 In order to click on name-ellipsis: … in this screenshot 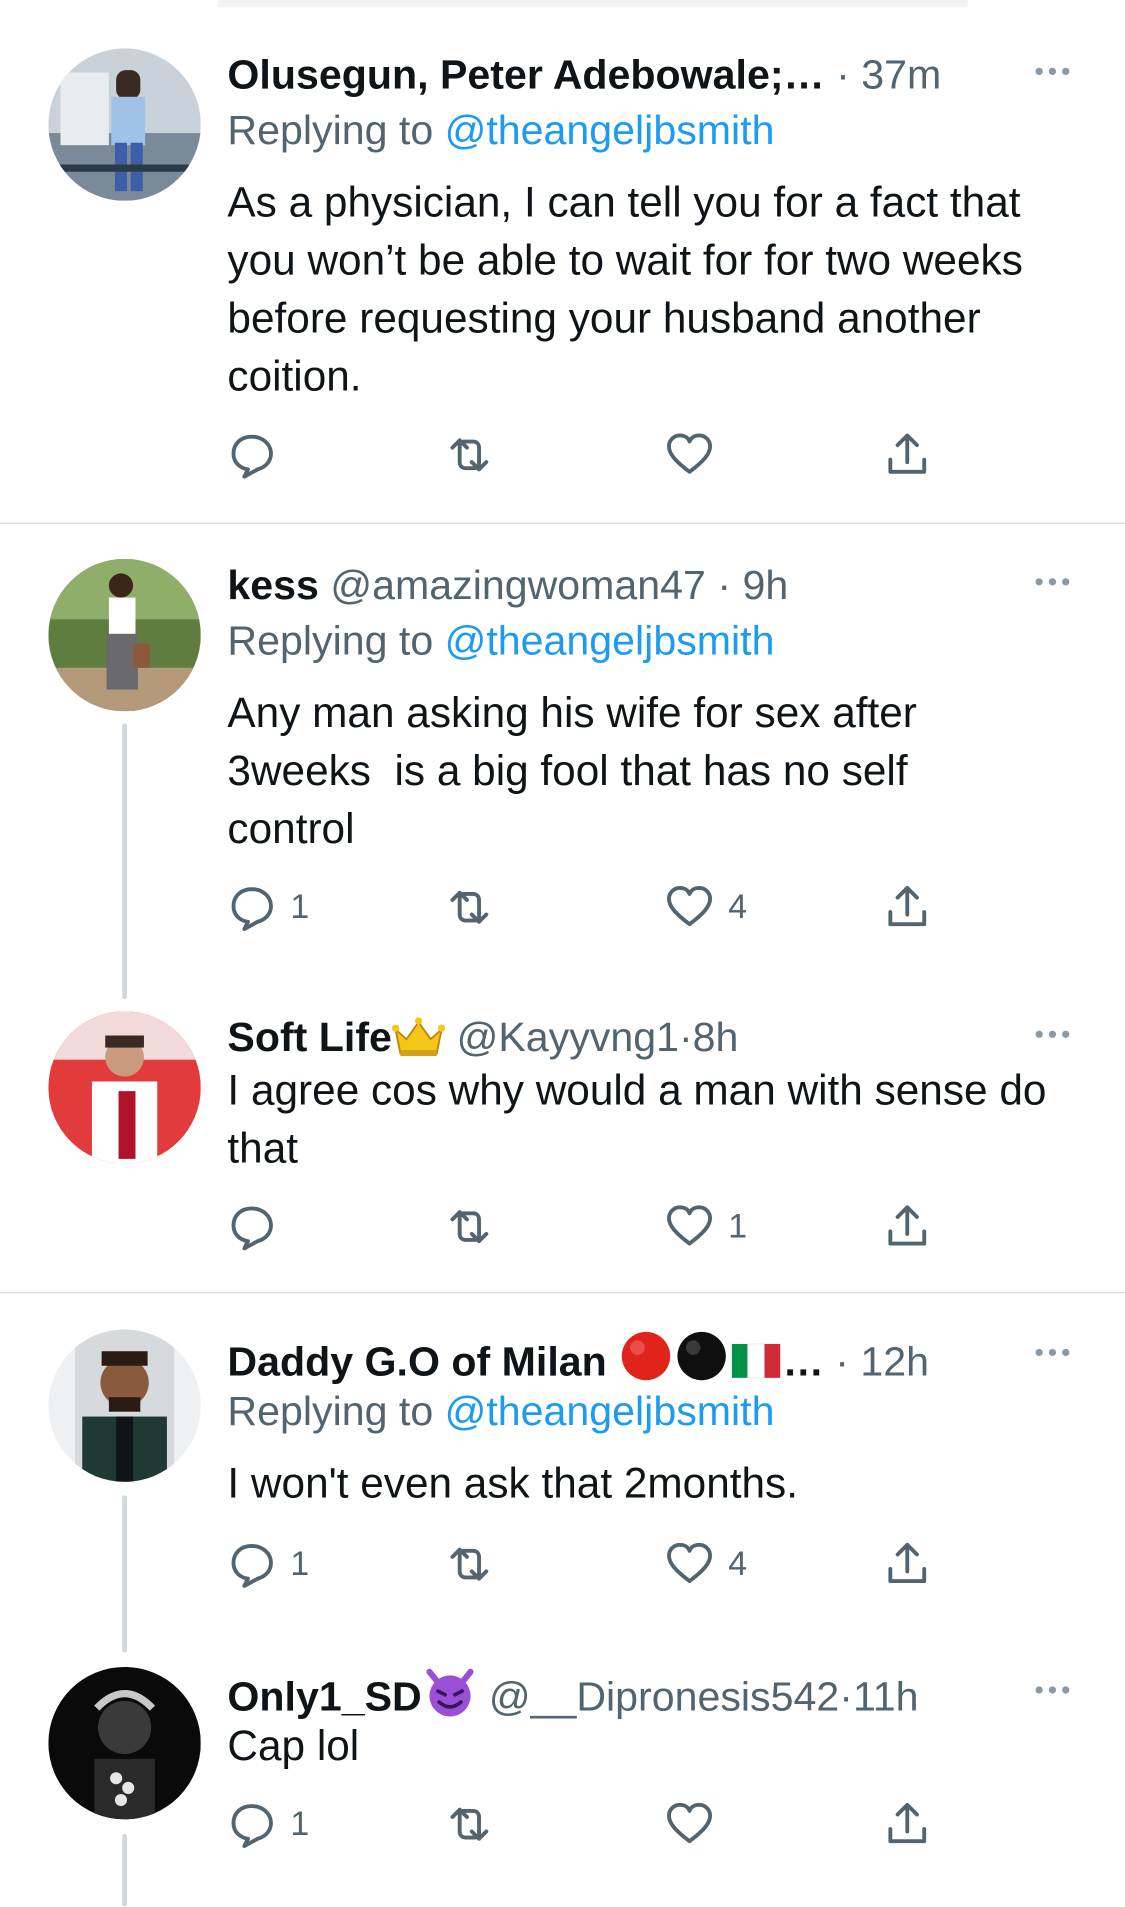, I will do `click(803, 1362)`.